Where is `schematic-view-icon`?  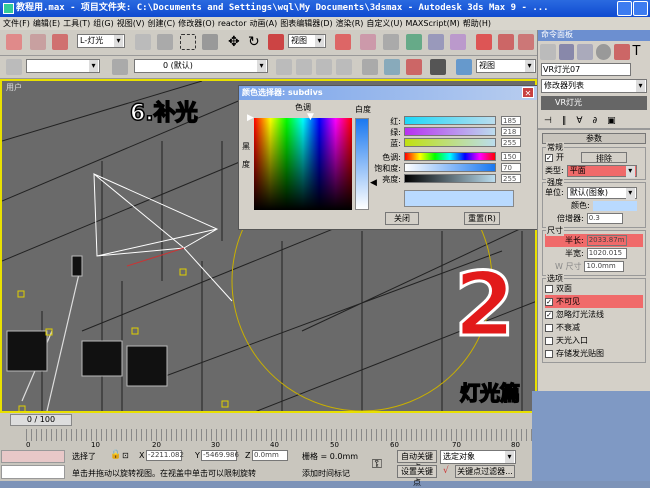
schematic-view-icon is located at coordinates (414, 67).